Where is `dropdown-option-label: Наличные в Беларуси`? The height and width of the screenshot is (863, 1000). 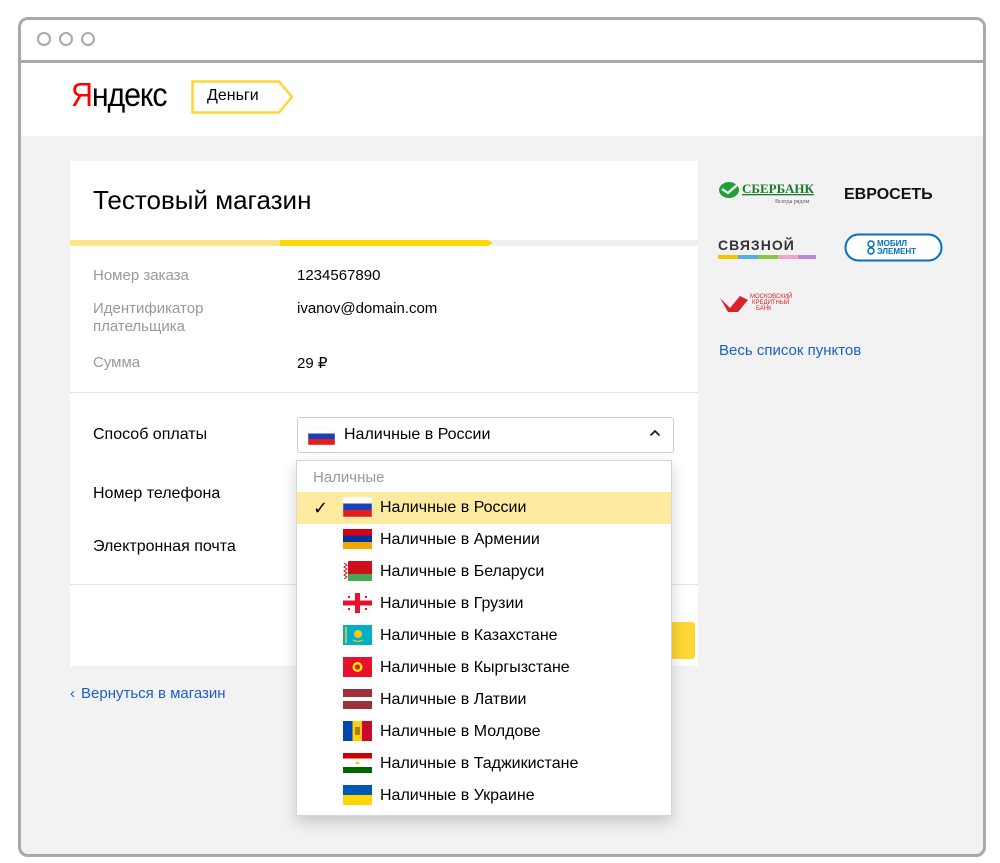
dropdown-option-label: Наличные в Беларуси is located at coordinates (462, 571).